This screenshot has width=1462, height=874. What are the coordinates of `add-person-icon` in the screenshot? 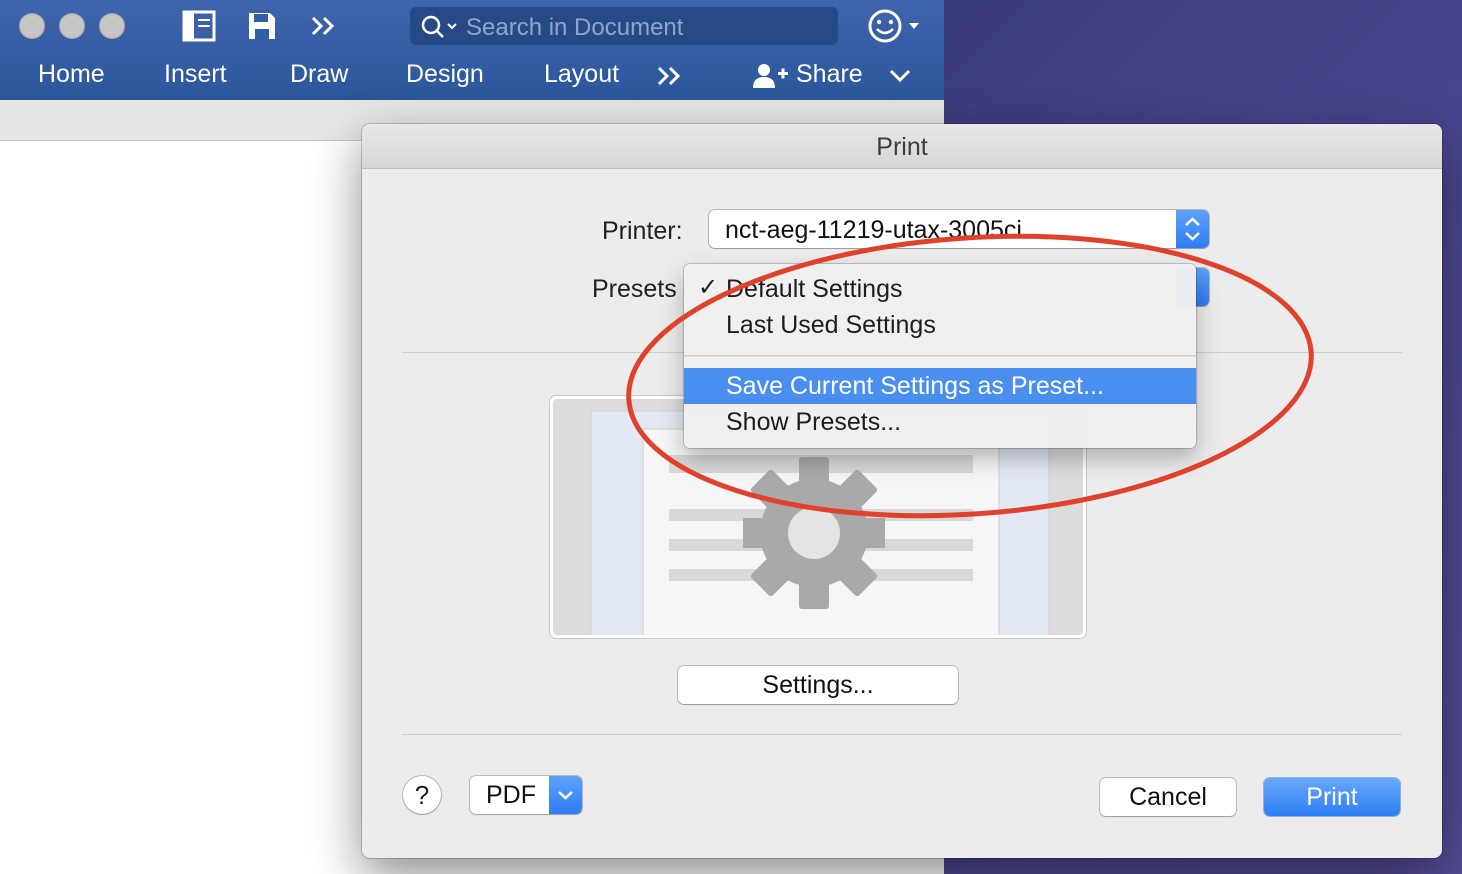 It's located at (770, 76).